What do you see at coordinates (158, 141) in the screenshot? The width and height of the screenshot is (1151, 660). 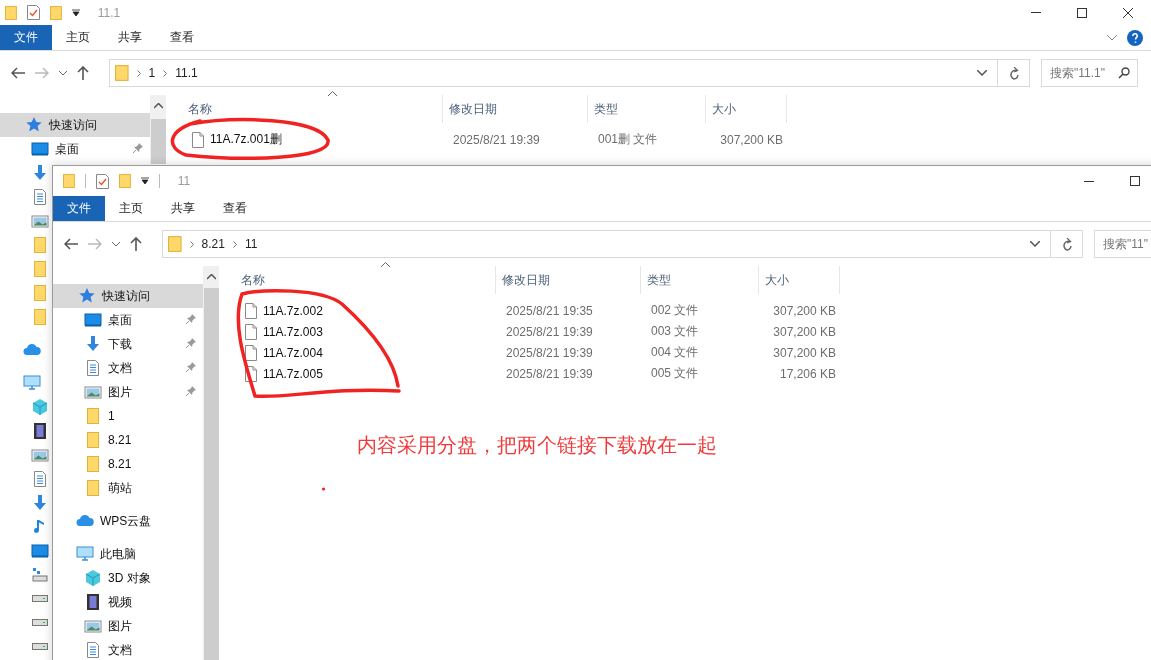 I see `scroll-thumb` at bounding box center [158, 141].